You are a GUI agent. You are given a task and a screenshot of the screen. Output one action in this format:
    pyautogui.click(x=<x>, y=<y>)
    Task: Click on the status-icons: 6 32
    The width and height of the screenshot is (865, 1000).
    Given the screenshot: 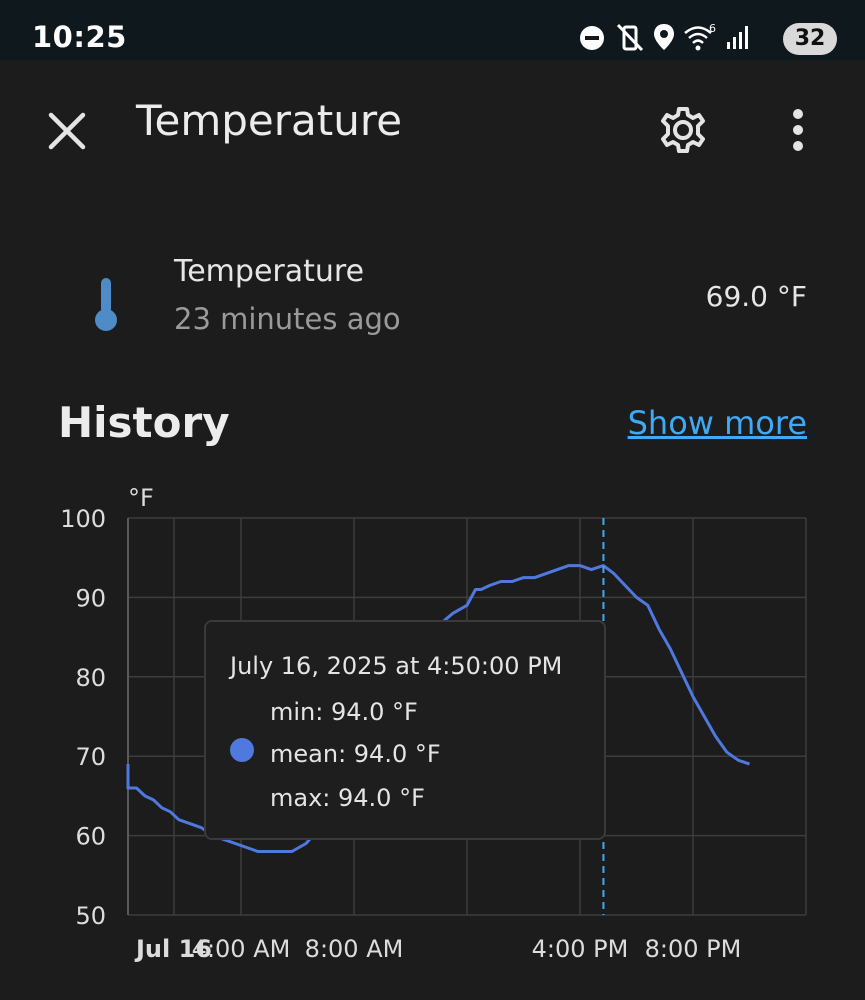 What is the action you would take?
    pyautogui.click(x=707, y=39)
    